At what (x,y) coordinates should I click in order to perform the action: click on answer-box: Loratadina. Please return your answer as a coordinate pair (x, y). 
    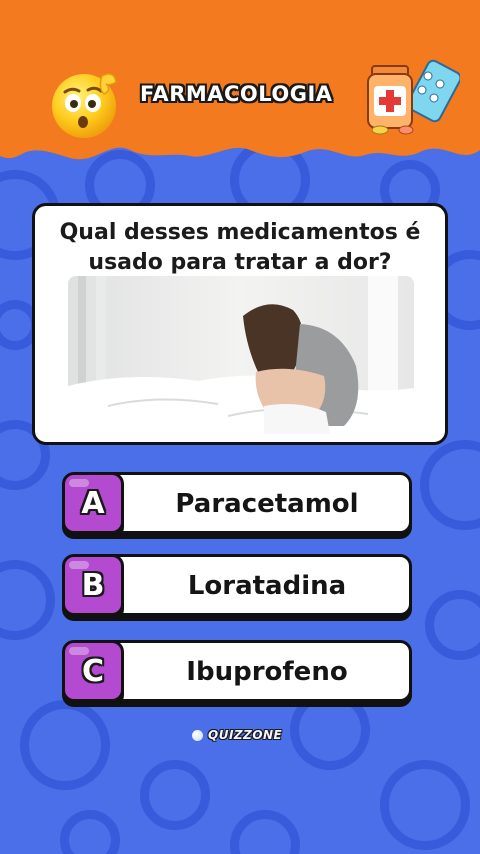
    Looking at the image, I should click on (247, 585).